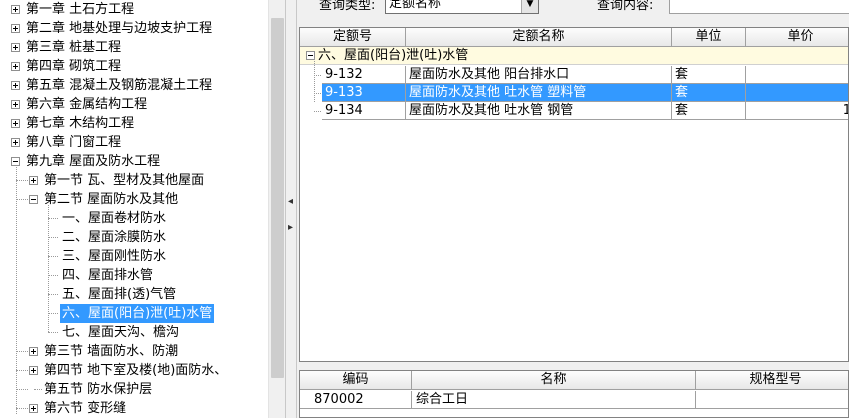 The height and width of the screenshot is (418, 849). Describe the element at coordinates (554, 400) in the screenshot. I see `table-cell-name: 综合工日` at that location.